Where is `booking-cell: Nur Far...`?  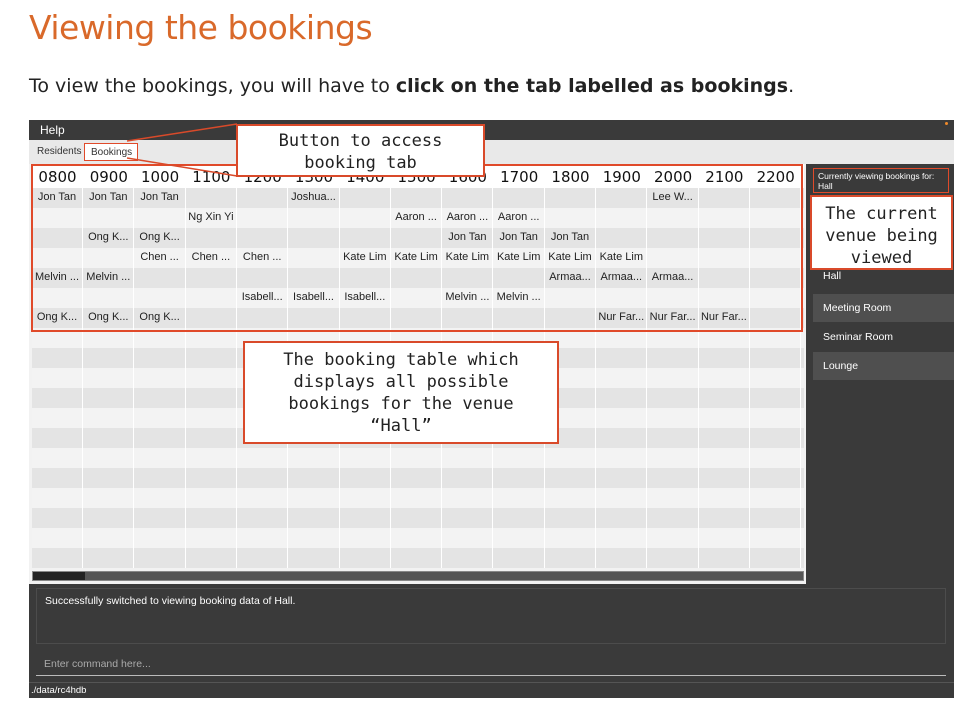
booking-cell: Nur Far... is located at coordinates (673, 318).